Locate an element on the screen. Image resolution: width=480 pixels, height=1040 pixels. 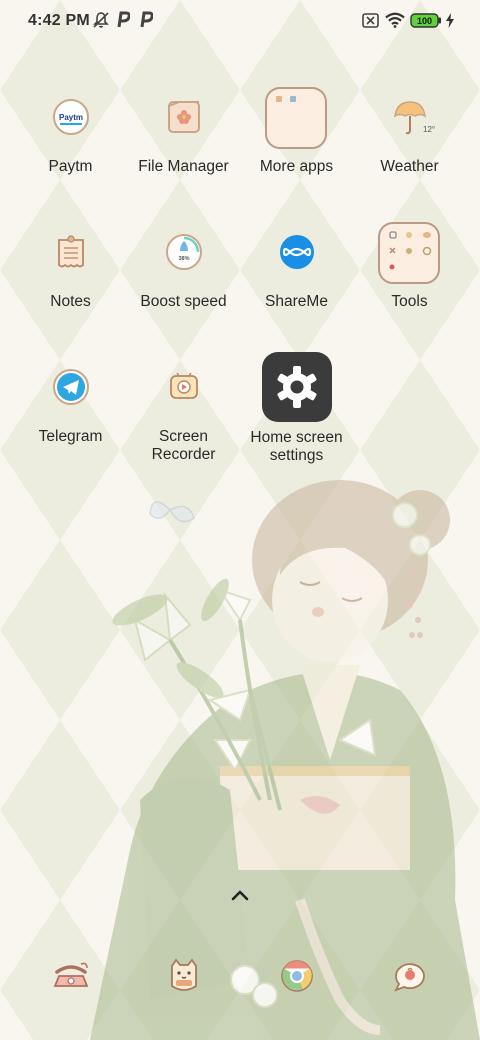
battery-icon: 100 is located at coordinates (426, 23).